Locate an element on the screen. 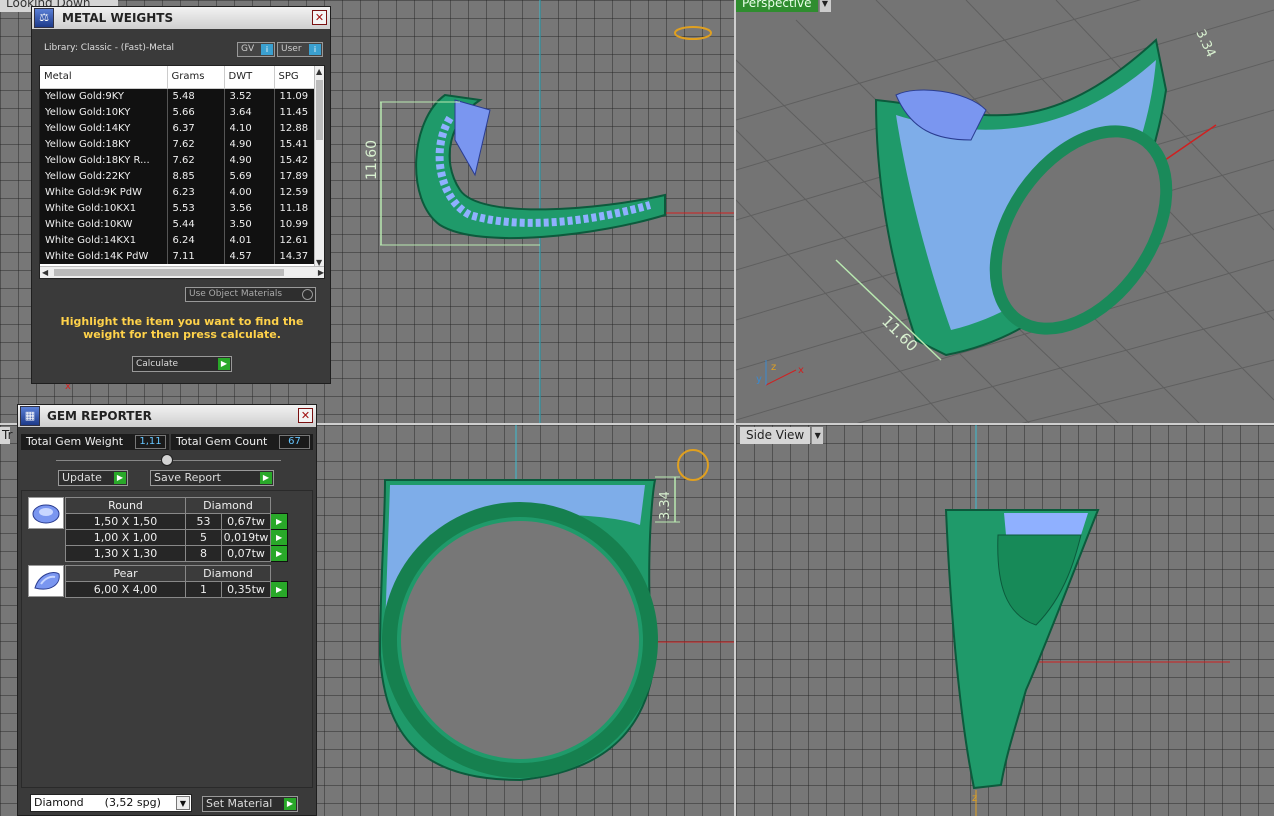 The height and width of the screenshot is (816, 1274). radio-icon is located at coordinates (307, 294).